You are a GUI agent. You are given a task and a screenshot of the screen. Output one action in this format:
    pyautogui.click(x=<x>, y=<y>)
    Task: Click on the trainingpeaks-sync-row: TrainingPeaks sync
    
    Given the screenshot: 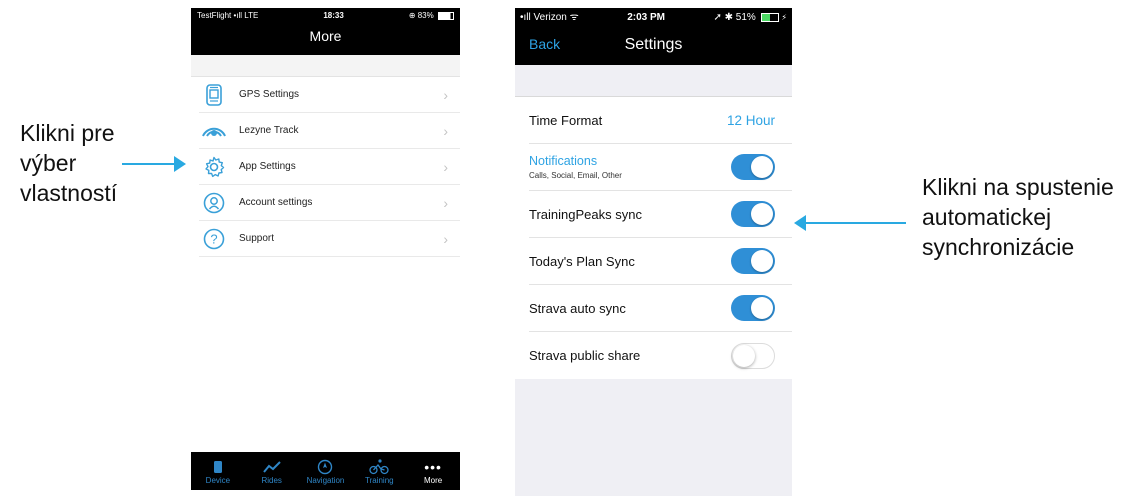 What is the action you would take?
    pyautogui.click(x=660, y=214)
    